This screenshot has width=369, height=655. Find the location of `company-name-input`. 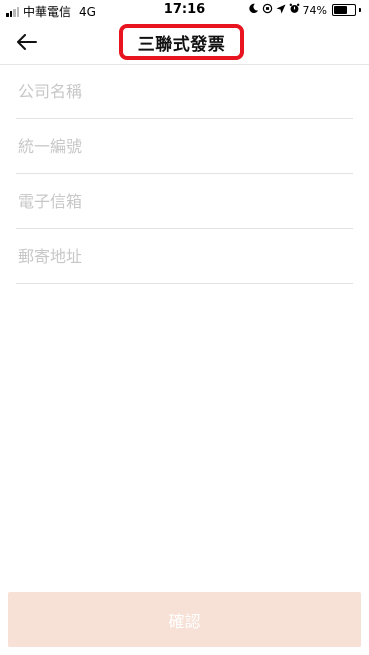

company-name-input is located at coordinates (184, 91).